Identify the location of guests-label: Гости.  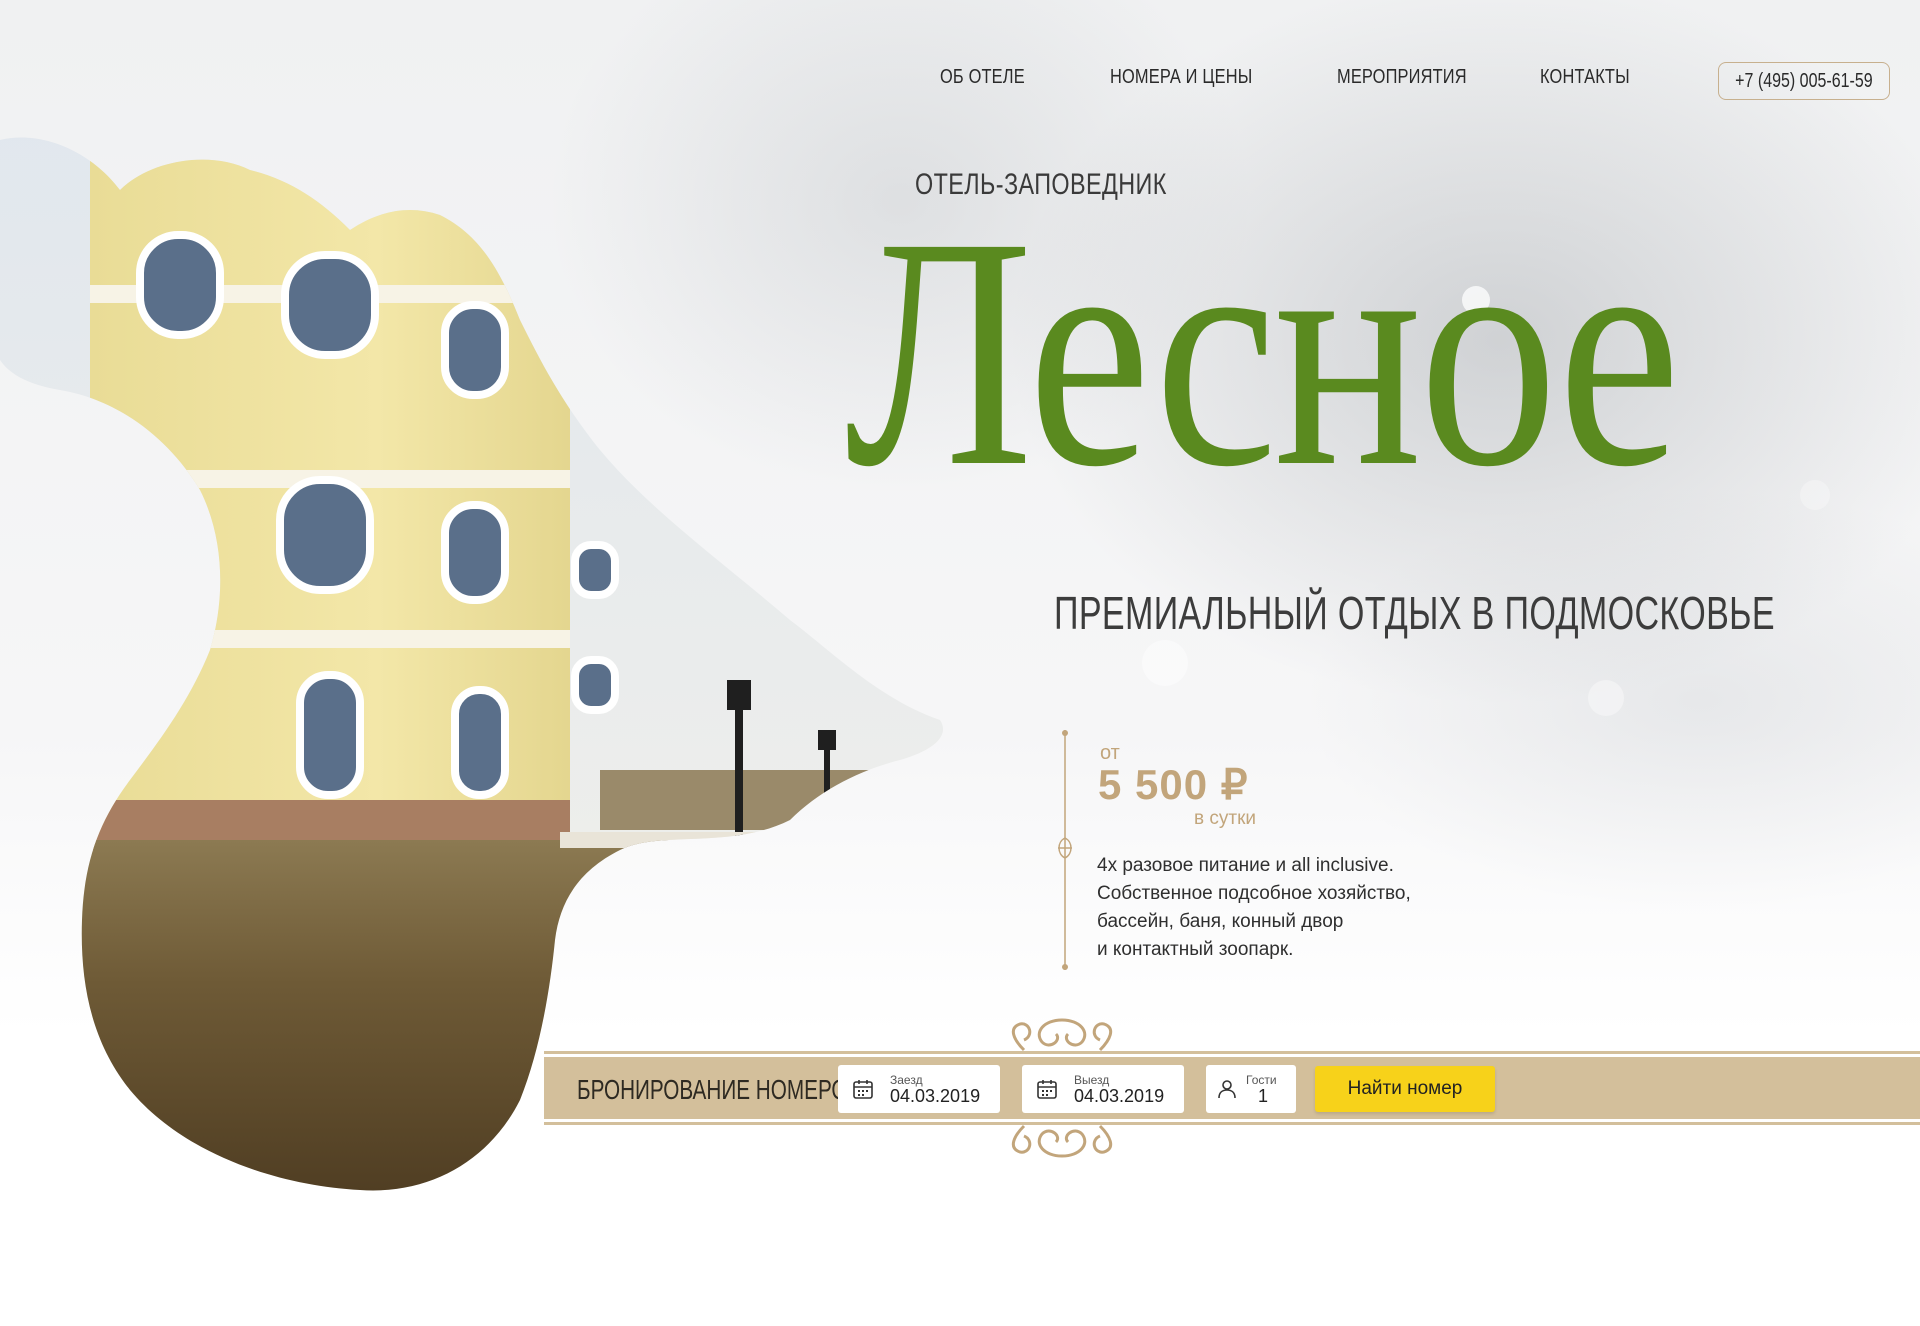
(1261, 1080).